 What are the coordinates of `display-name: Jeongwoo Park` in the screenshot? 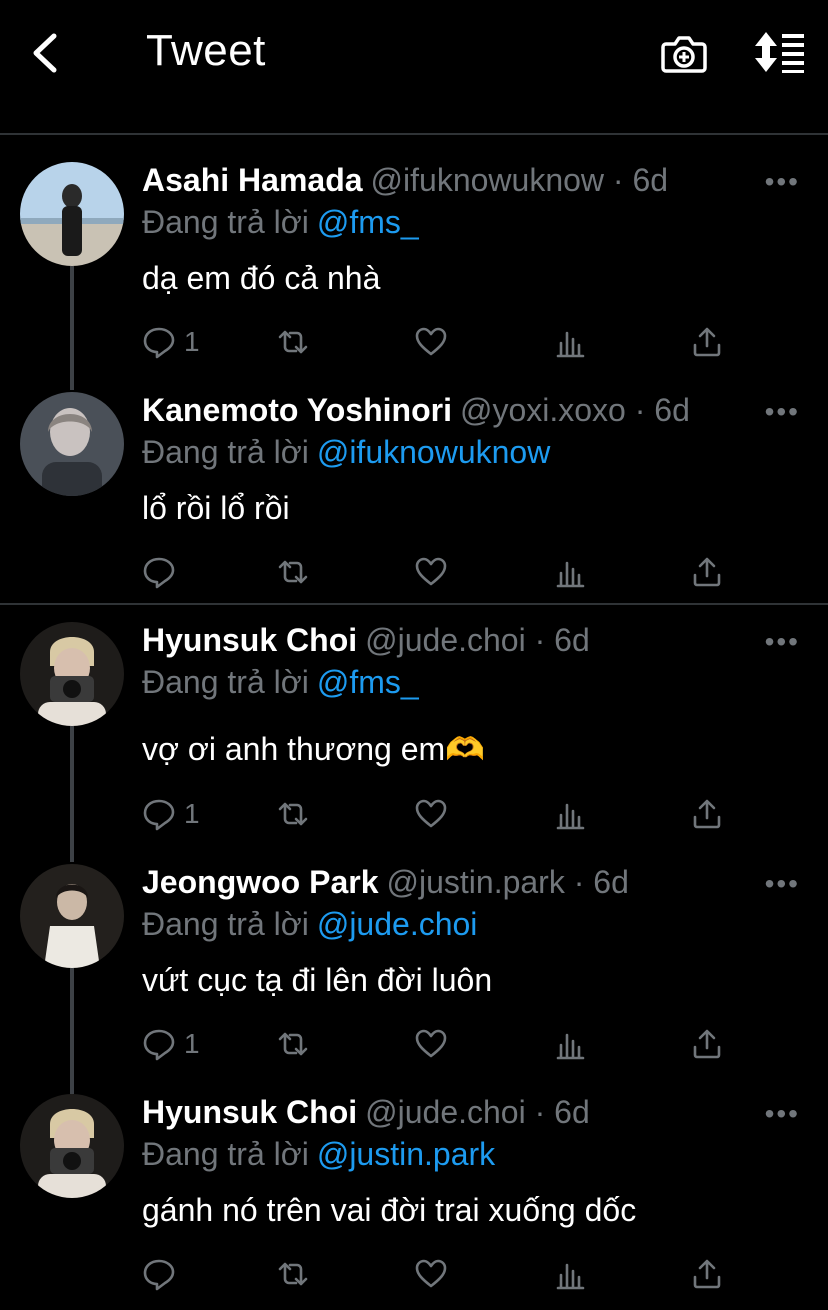 It's located at (260, 882).